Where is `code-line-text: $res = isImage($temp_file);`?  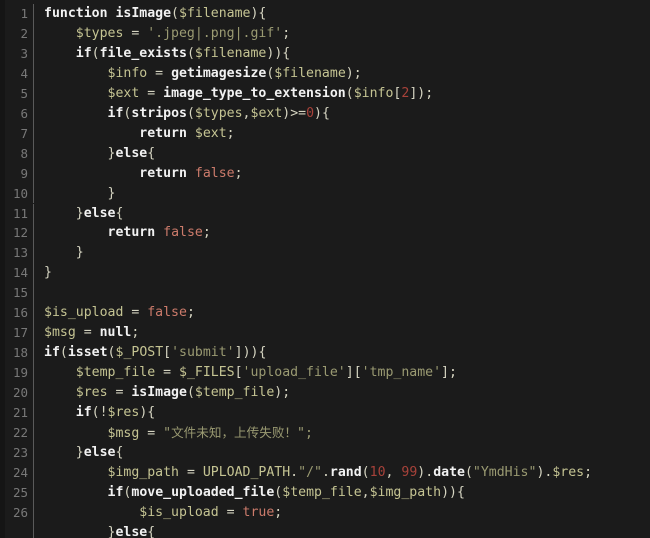 code-line-text: $res = isImage($temp_file); is located at coordinates (347, 393).